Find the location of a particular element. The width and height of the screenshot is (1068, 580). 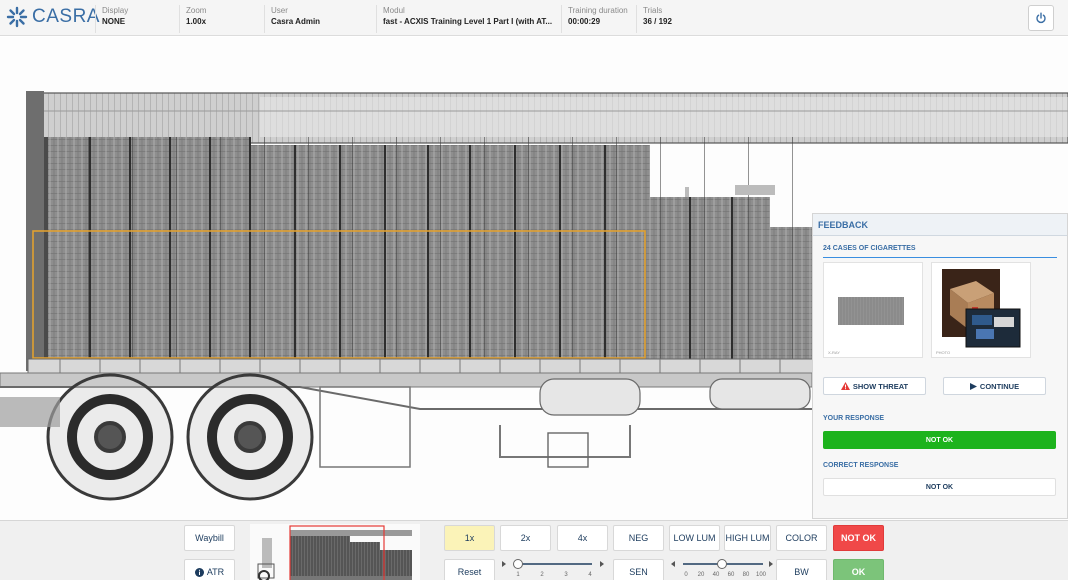

photo-caption: PHOTO is located at coordinates (943, 352).